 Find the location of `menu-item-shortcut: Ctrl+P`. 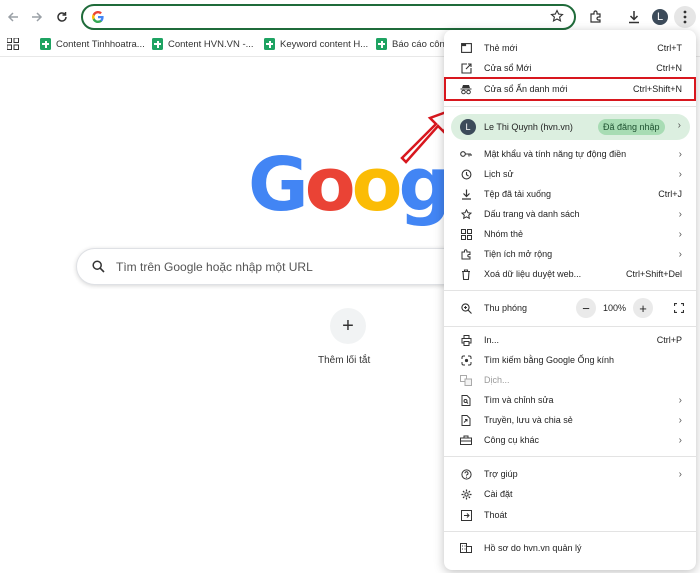

menu-item-shortcut: Ctrl+P is located at coordinates (669, 340).